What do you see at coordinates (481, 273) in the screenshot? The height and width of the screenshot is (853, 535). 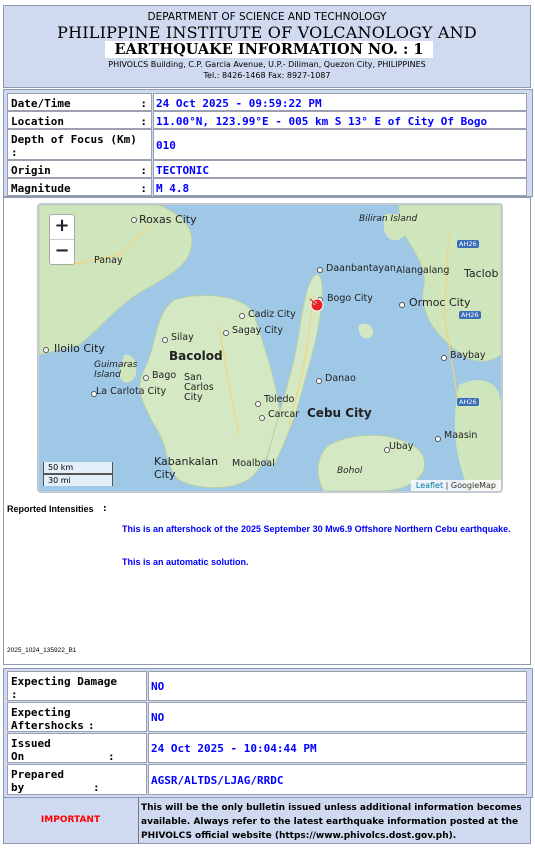 I see `place-tacloban: Taclob` at bounding box center [481, 273].